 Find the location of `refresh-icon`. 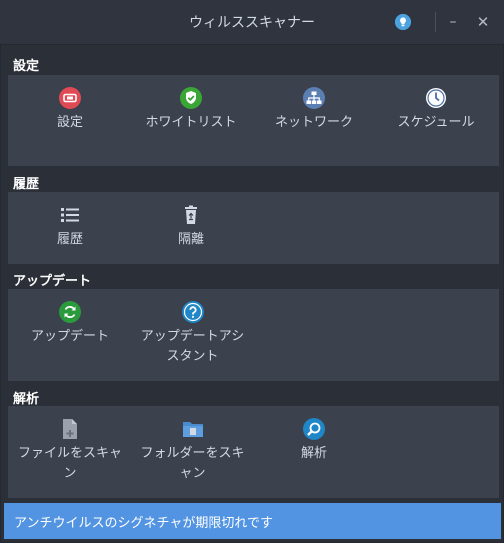

refresh-icon is located at coordinates (70, 312).